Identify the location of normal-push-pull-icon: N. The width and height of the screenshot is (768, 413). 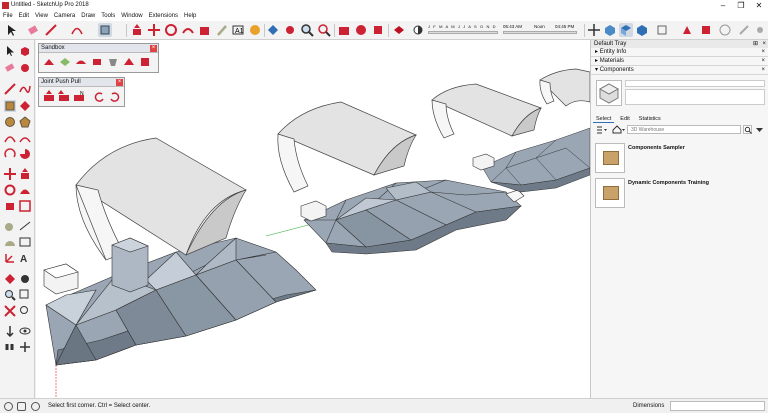
(79, 96).